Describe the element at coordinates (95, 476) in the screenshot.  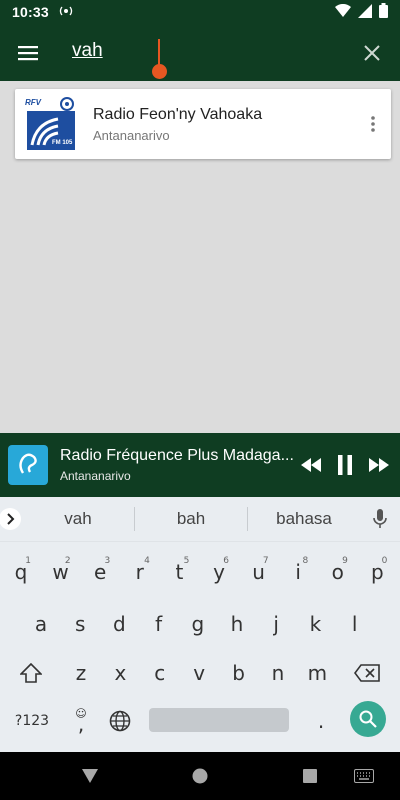
I see `player-location: Antananarivo` at that location.